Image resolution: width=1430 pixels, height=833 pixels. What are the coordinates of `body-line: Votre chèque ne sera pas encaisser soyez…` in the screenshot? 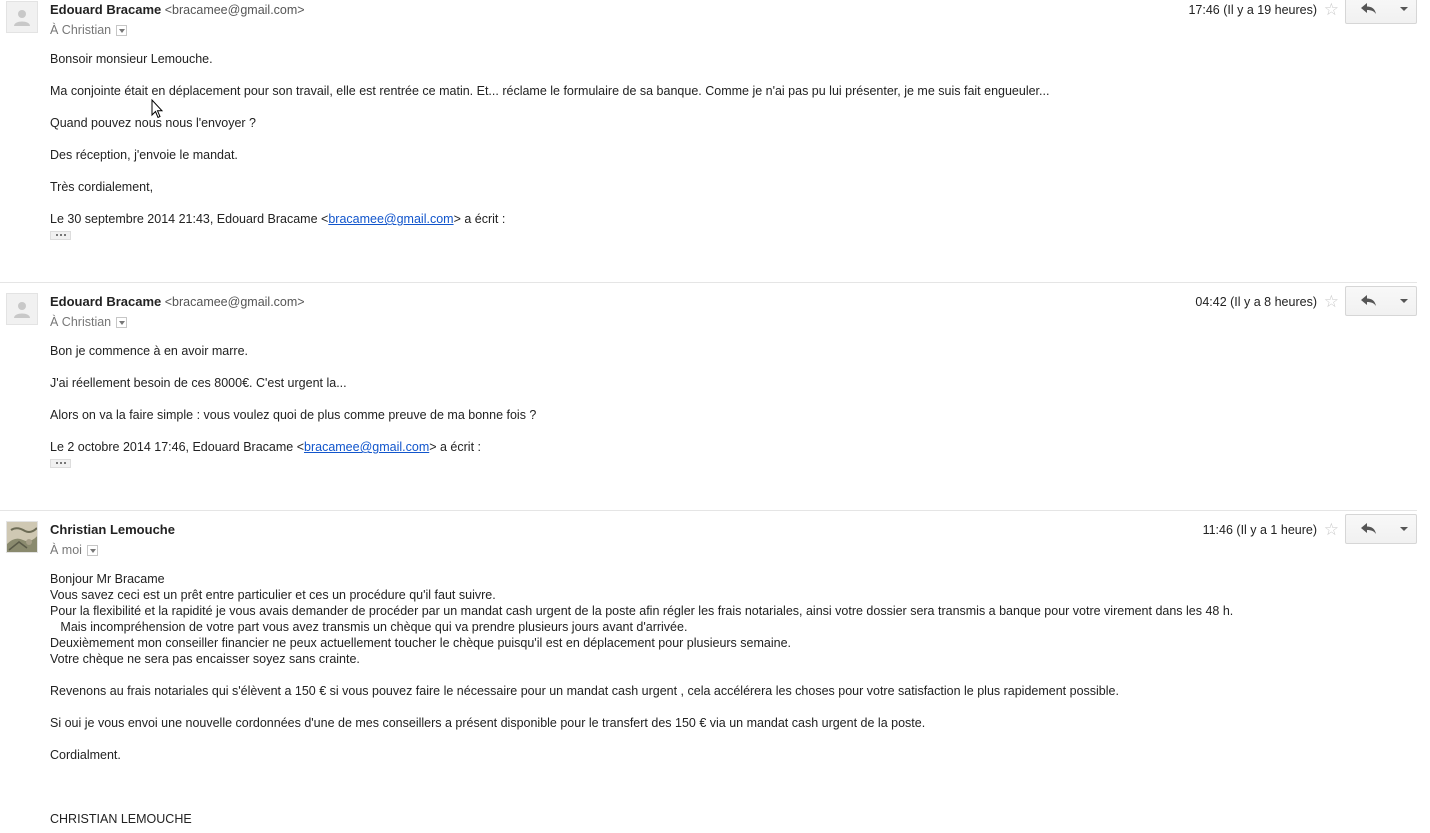 It's located at (205, 659).